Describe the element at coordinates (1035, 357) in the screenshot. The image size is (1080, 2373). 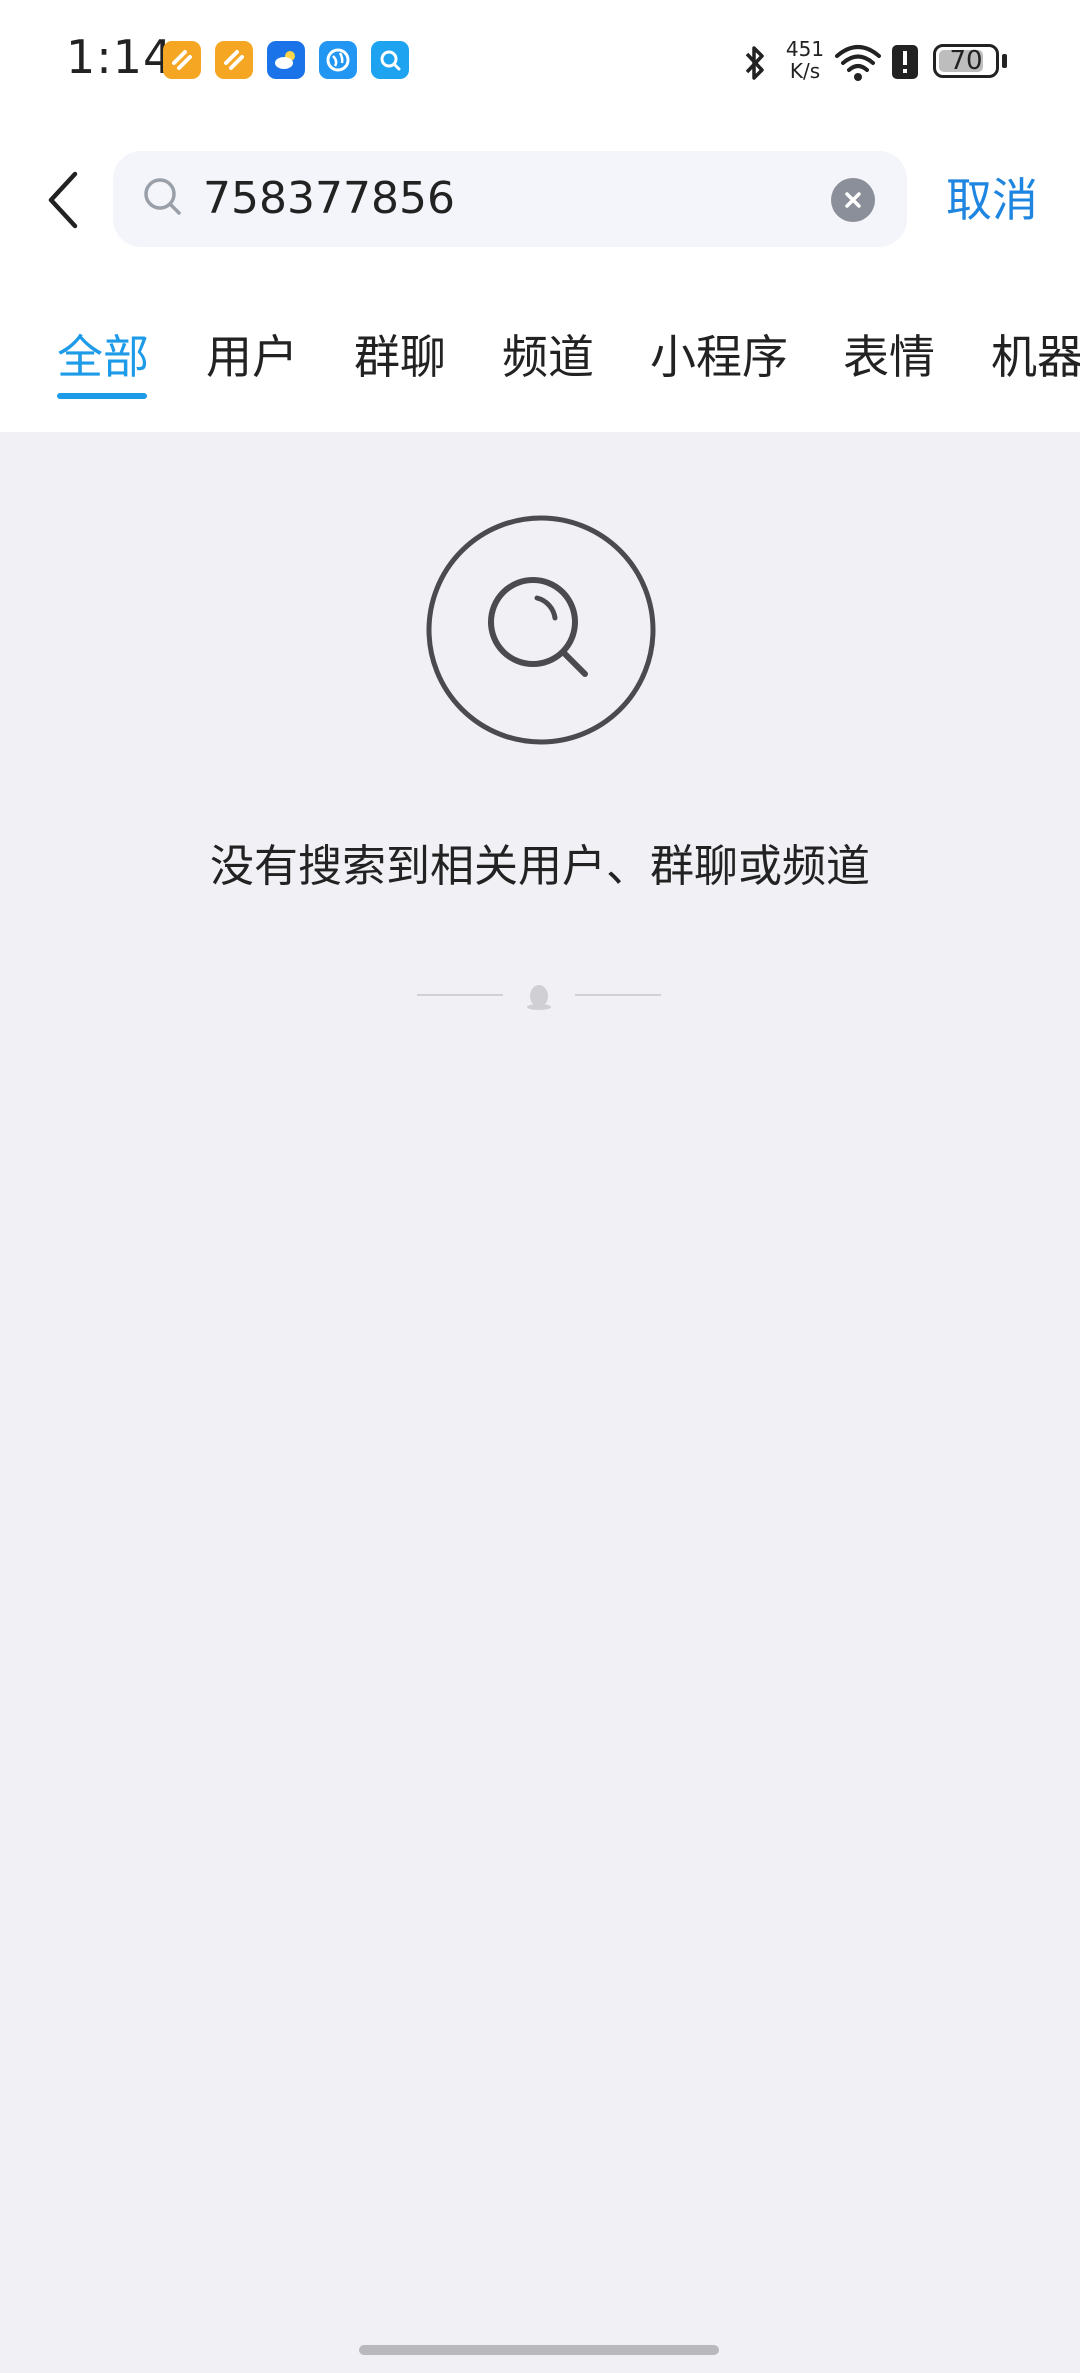
I see `tab-bots: 机器` at that location.